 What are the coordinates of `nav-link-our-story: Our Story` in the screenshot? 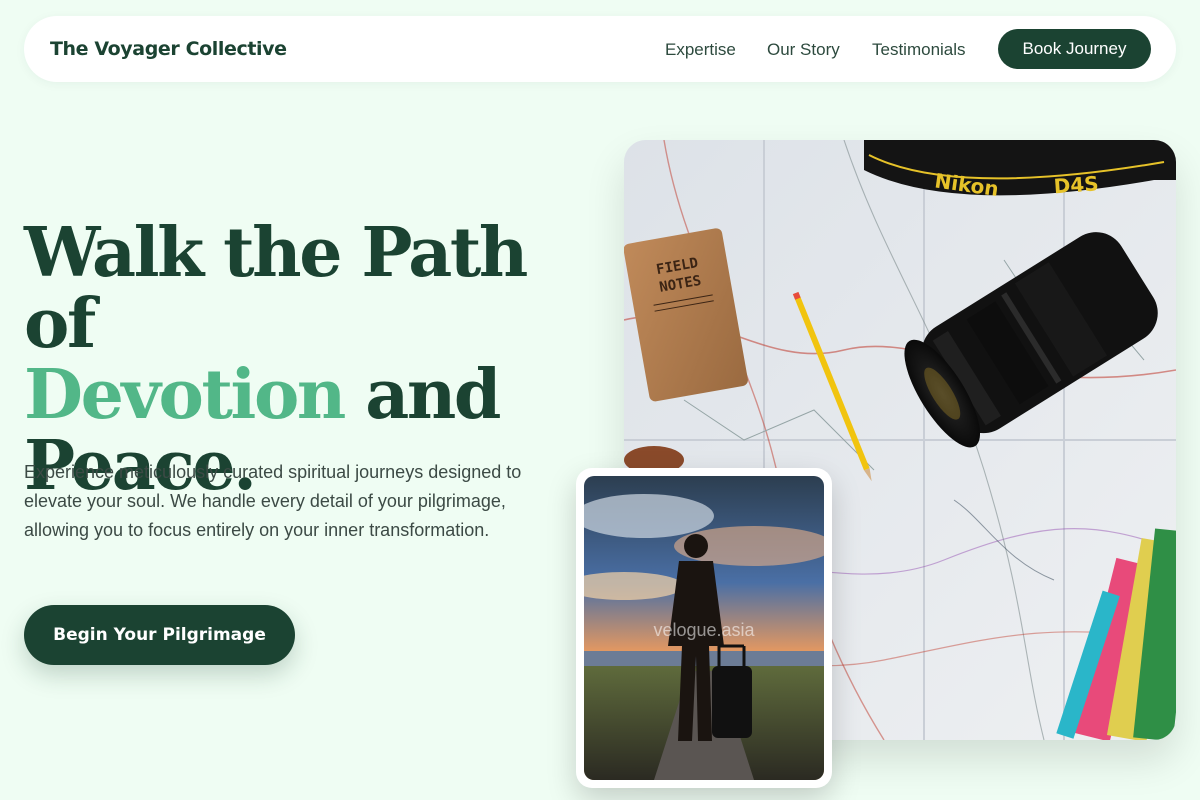 It's located at (803, 50).